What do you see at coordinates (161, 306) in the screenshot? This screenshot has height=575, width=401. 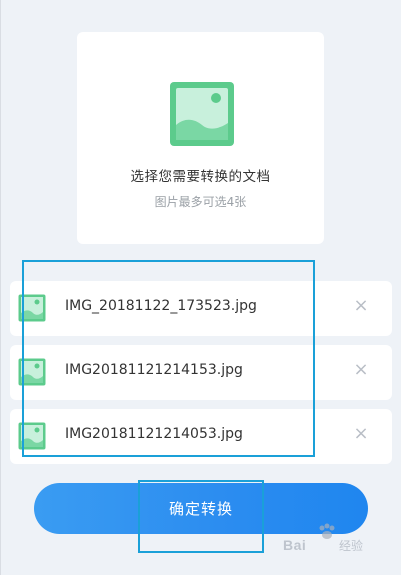 I see `file-name: IMG_20181122_173523.jpg` at bounding box center [161, 306].